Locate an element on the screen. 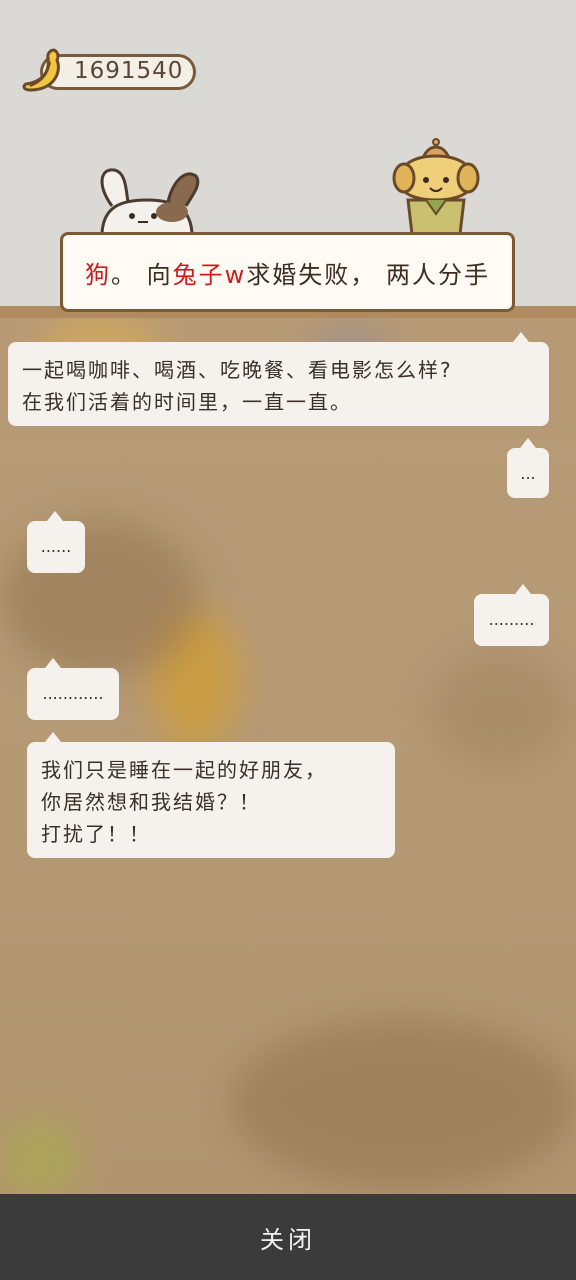 The height and width of the screenshot is (1280, 576). dialogue-bubble-left: 一起喝咖啡、喝酒、吃晚餐、看电影怎么样? 在我们活着的时间里，一直一直。 is located at coordinates (278, 379).